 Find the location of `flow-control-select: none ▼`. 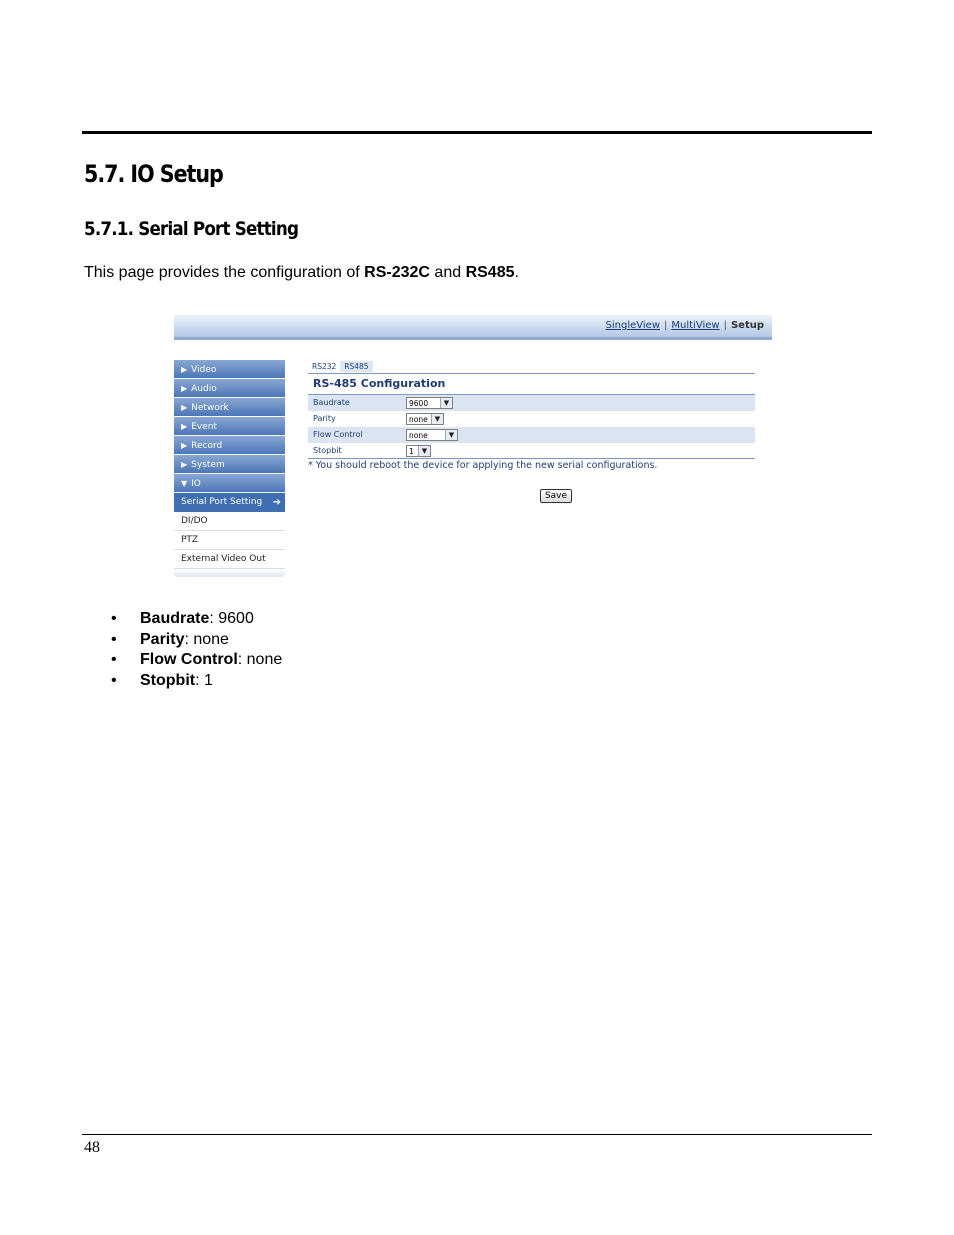

flow-control-select: none ▼ is located at coordinates (432, 435).